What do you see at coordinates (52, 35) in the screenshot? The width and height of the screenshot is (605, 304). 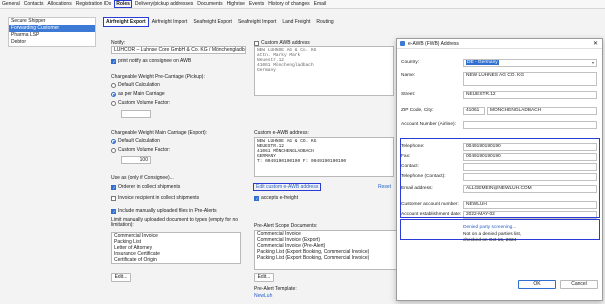 I see `role-item: Pharma LSP` at bounding box center [52, 35].